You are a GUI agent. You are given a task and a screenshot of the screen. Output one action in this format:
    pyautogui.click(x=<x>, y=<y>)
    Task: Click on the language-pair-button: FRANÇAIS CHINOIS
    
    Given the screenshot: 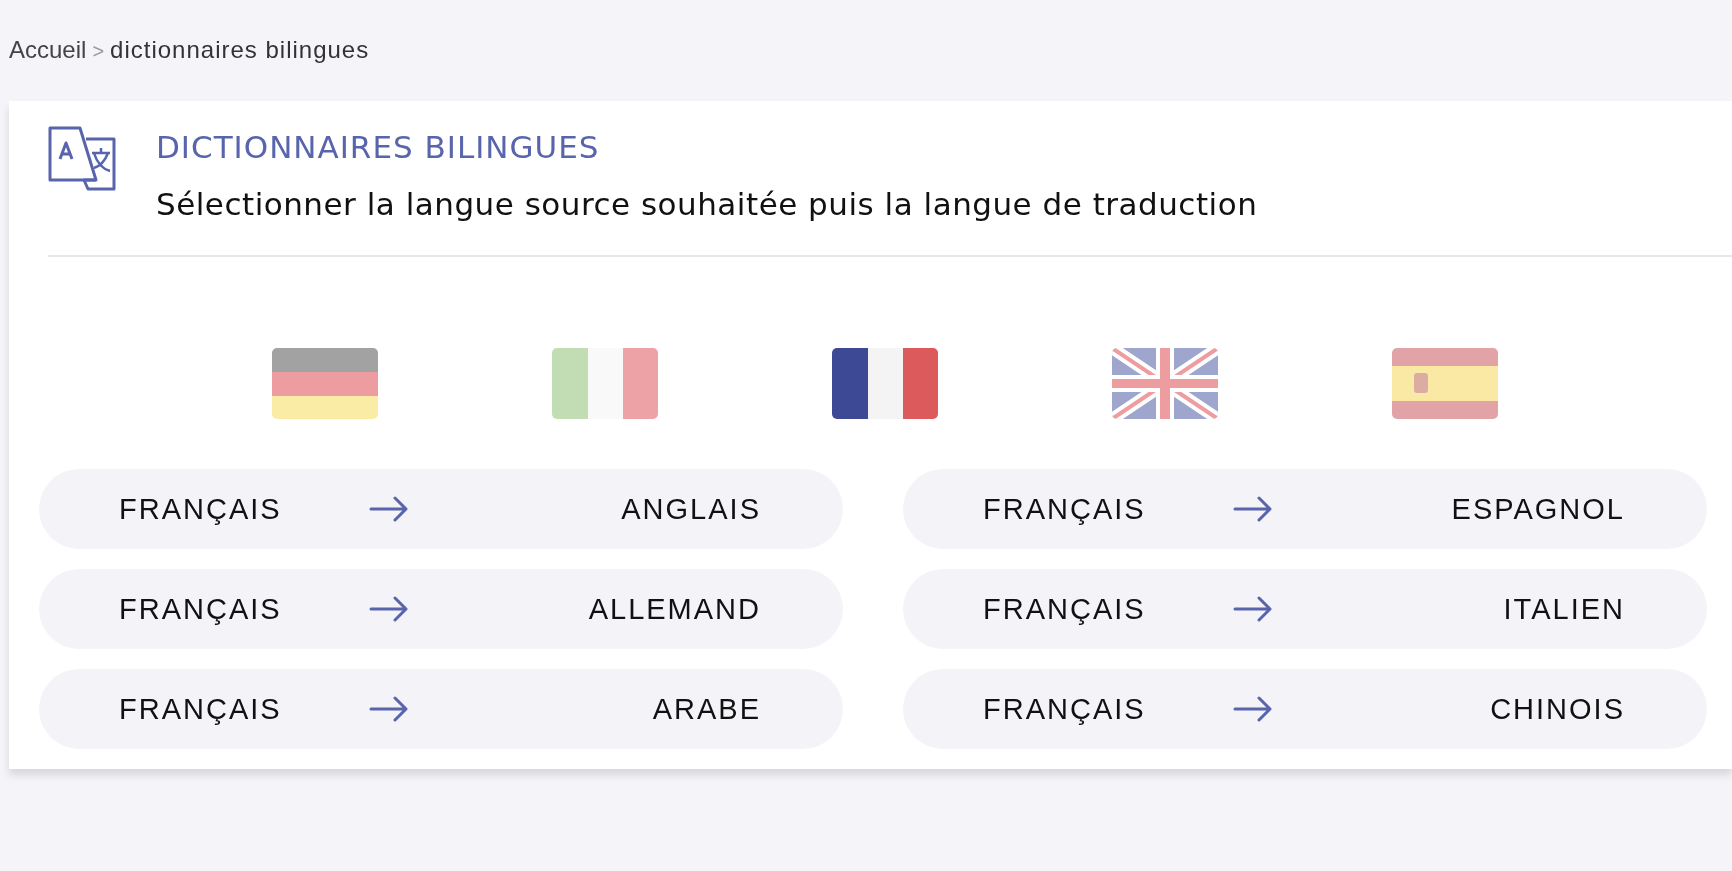 What is the action you would take?
    pyautogui.click(x=1305, y=709)
    